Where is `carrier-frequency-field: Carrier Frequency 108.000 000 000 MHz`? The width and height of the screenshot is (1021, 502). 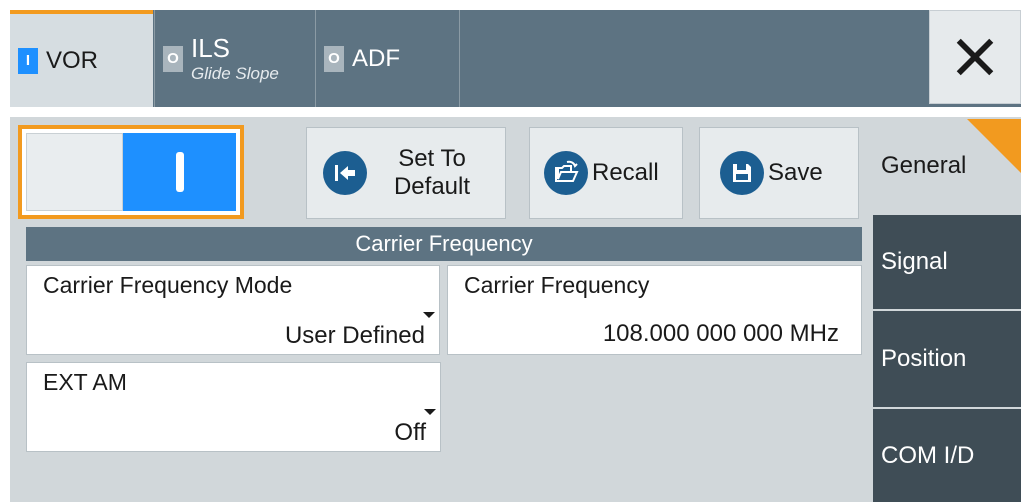 carrier-frequency-field: Carrier Frequency 108.000 000 000 MHz is located at coordinates (654, 310).